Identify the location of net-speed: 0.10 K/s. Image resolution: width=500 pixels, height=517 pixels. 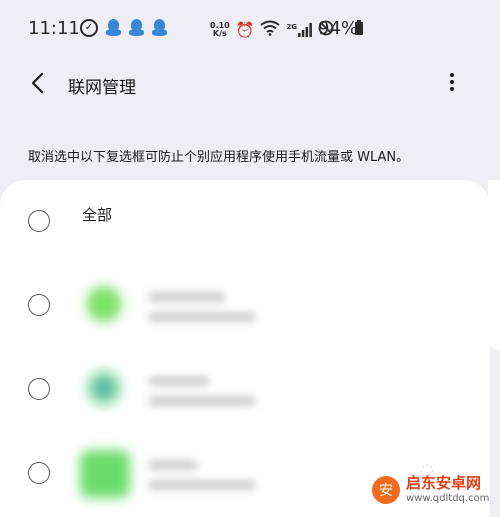
(220, 30).